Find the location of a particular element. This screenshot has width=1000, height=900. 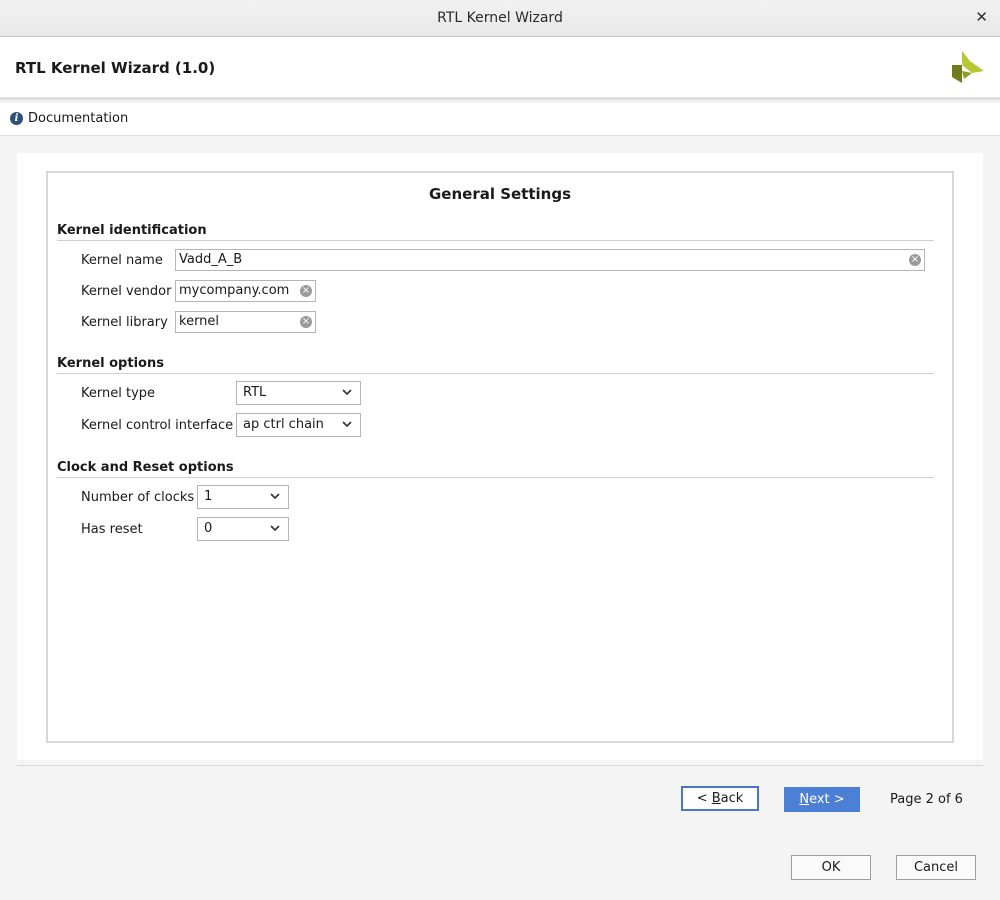

back-button: < Back is located at coordinates (720, 798).